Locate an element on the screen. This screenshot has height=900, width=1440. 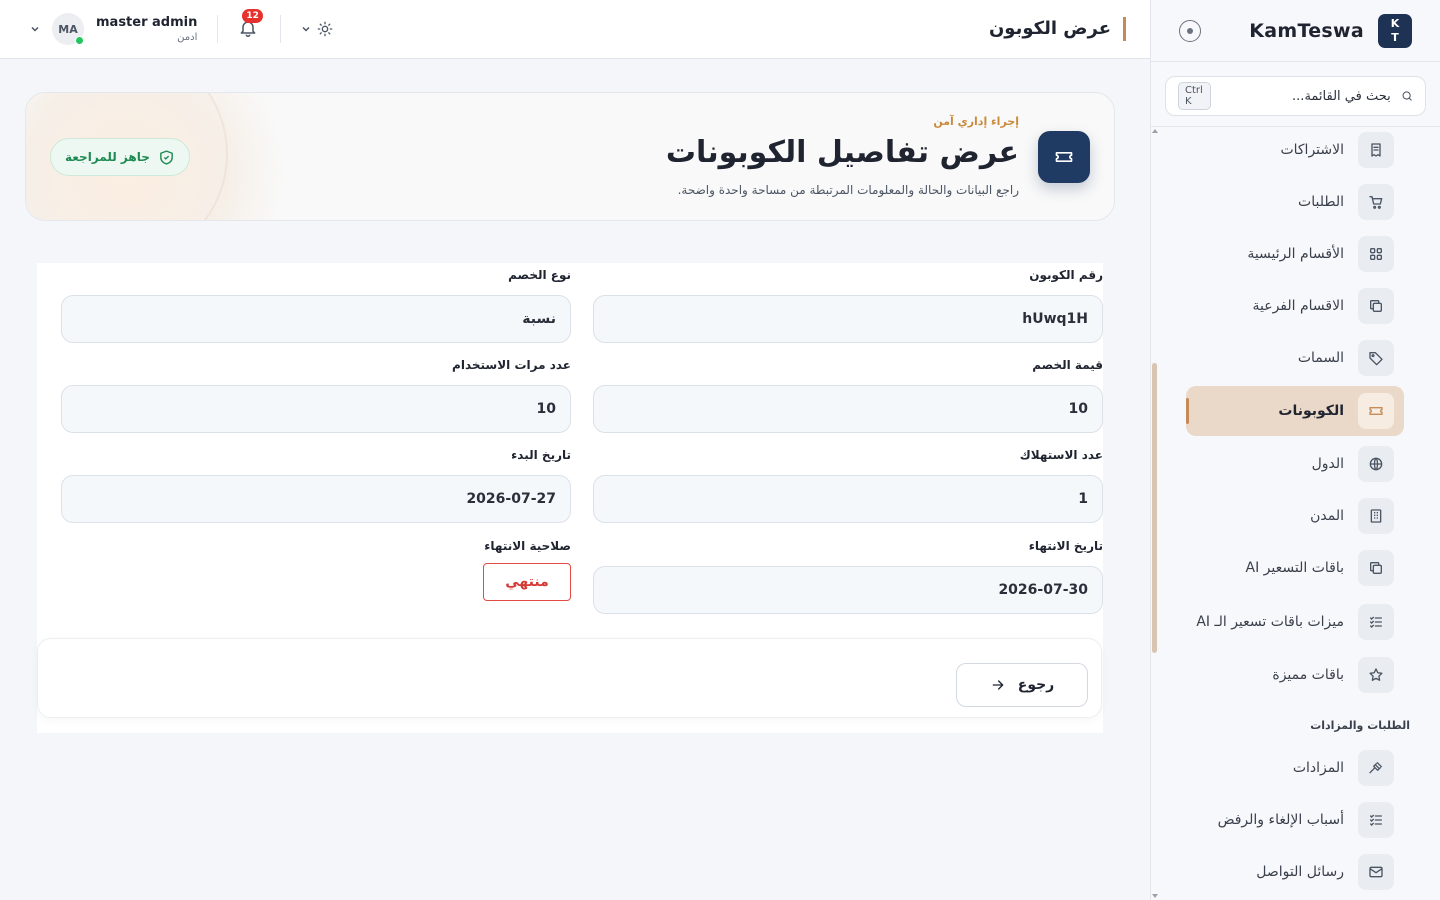
sidebar-item-ai-pricing-plans: باقات التسعير AI is located at coordinates (1295, 568).